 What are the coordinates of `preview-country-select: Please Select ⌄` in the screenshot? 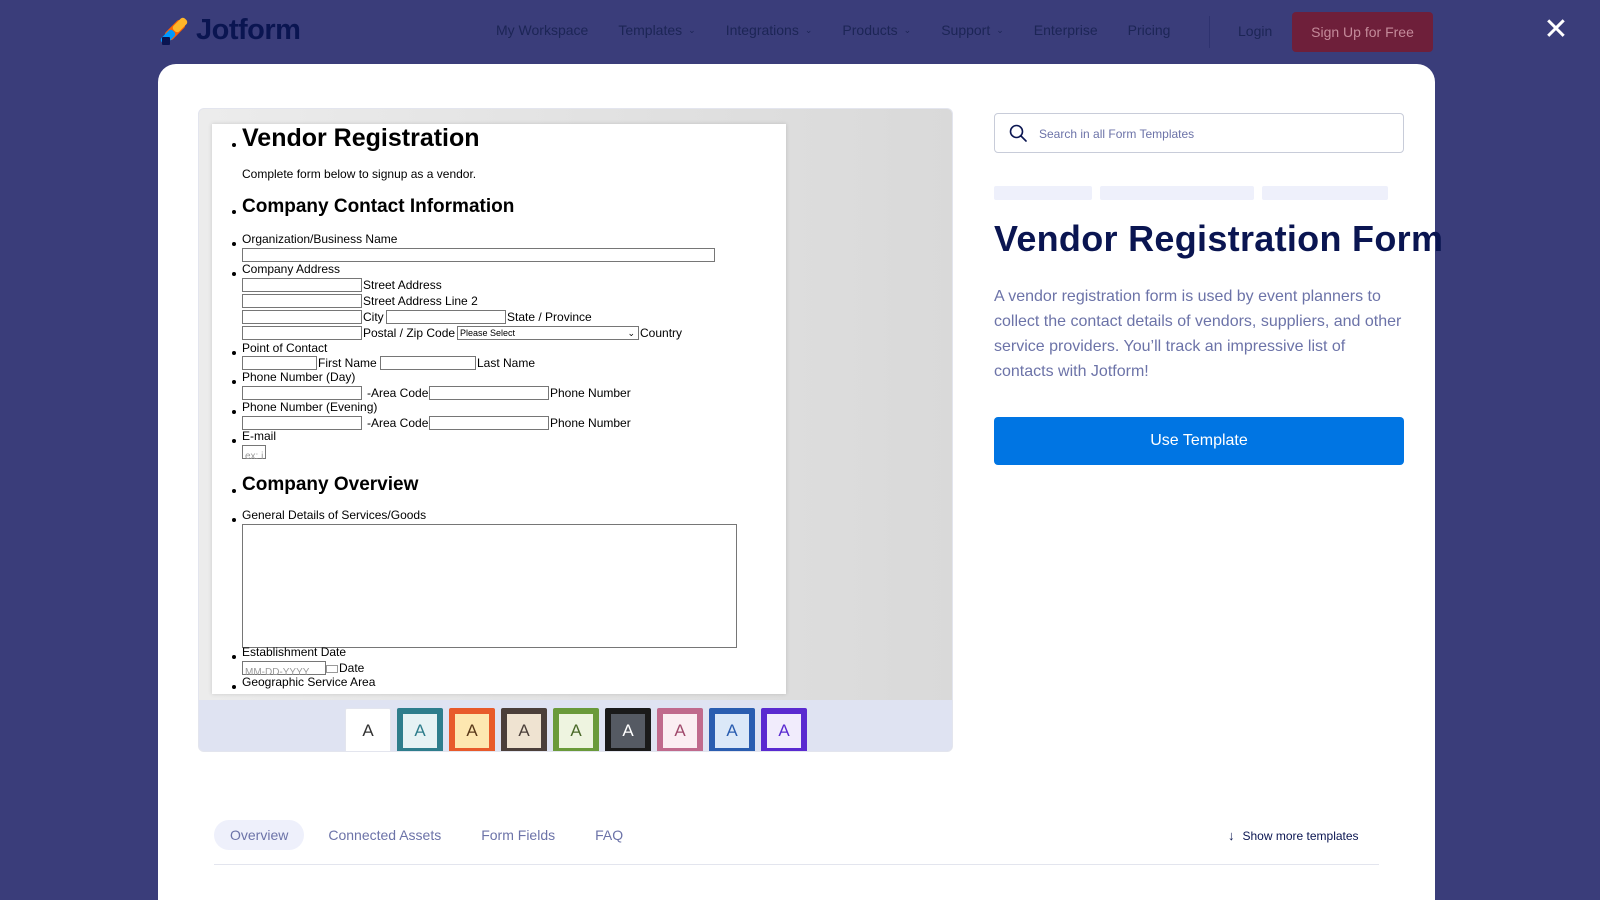 It's located at (548, 333).